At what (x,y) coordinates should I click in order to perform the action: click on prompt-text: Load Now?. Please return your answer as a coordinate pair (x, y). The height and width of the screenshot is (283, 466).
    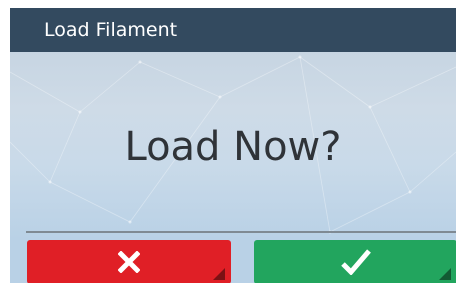
    Looking at the image, I should click on (233, 147).